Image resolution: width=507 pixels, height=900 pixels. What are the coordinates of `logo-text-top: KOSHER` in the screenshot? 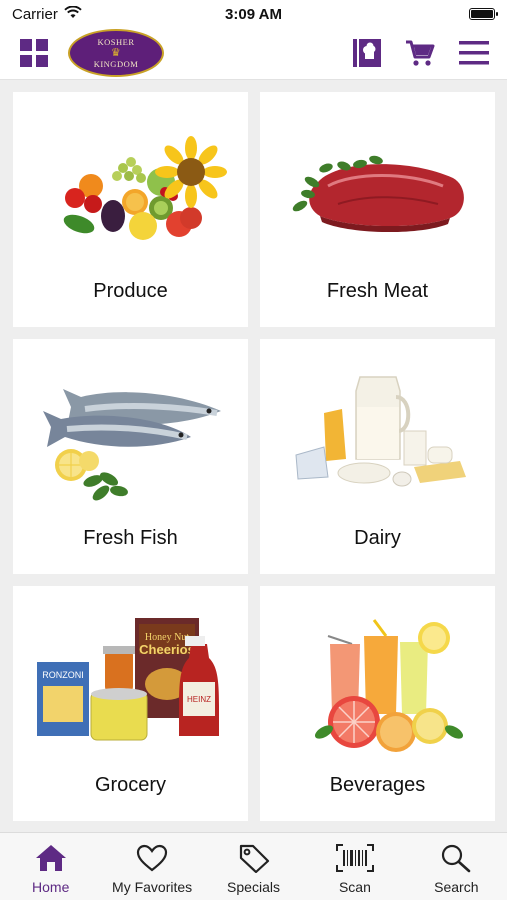 It's located at (116, 41).